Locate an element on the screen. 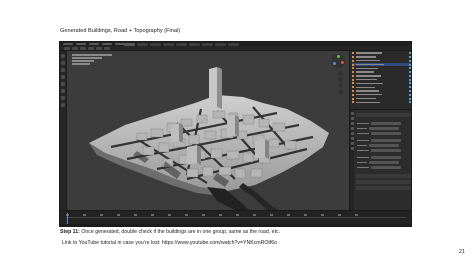 This screenshot has width=474, height=266. editor-type-icon is located at coordinates (67, 48).